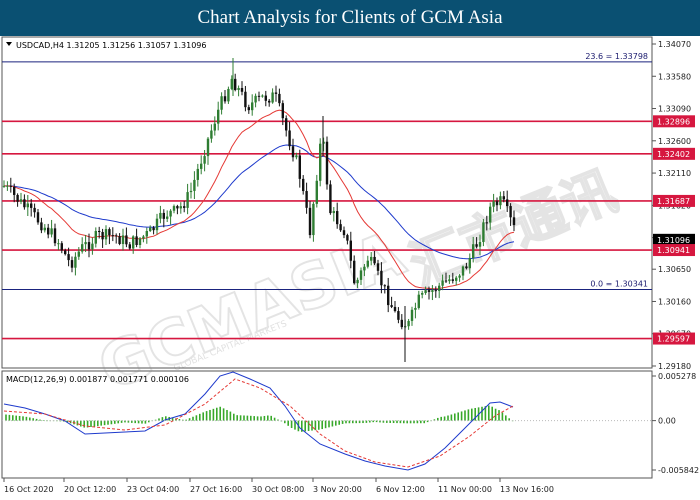 The height and width of the screenshot is (500, 700). What do you see at coordinates (216, 489) in the screenshot?
I see `time-tick-label: 27 Oct 16:00` at bounding box center [216, 489].